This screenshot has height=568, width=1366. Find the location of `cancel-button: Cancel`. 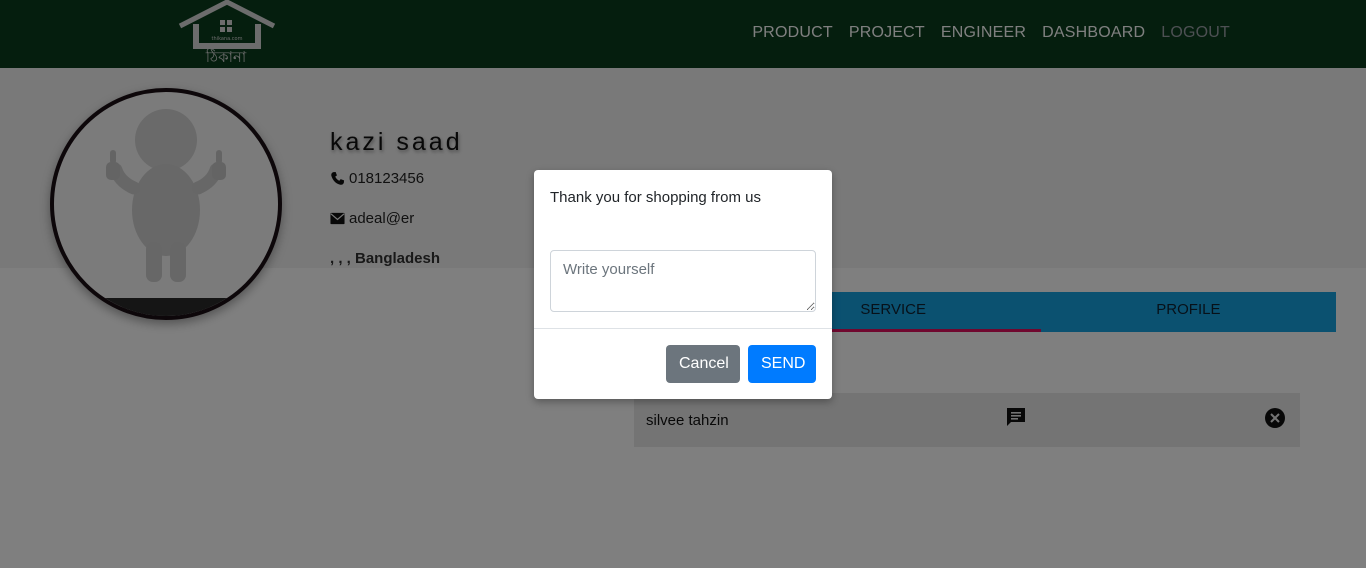

cancel-button: Cancel is located at coordinates (703, 364).